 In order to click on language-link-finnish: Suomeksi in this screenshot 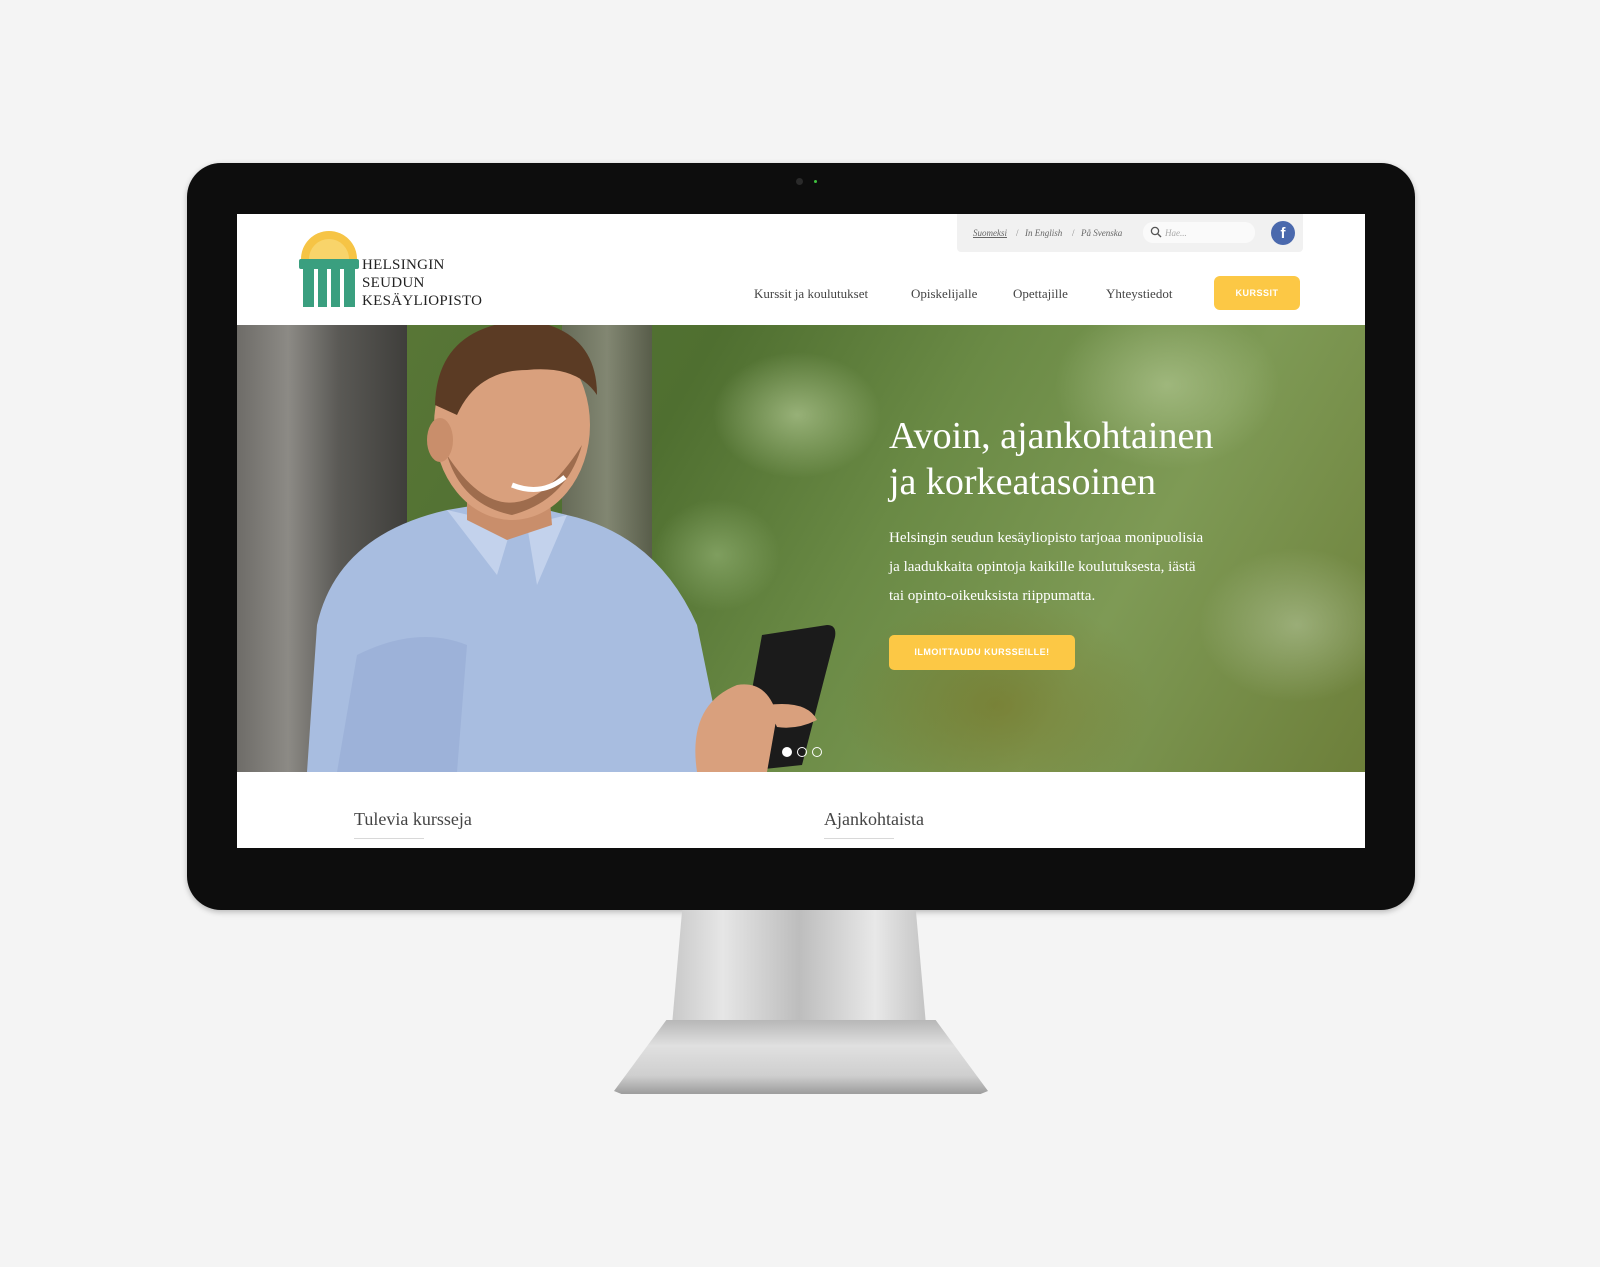, I will do `click(990, 233)`.